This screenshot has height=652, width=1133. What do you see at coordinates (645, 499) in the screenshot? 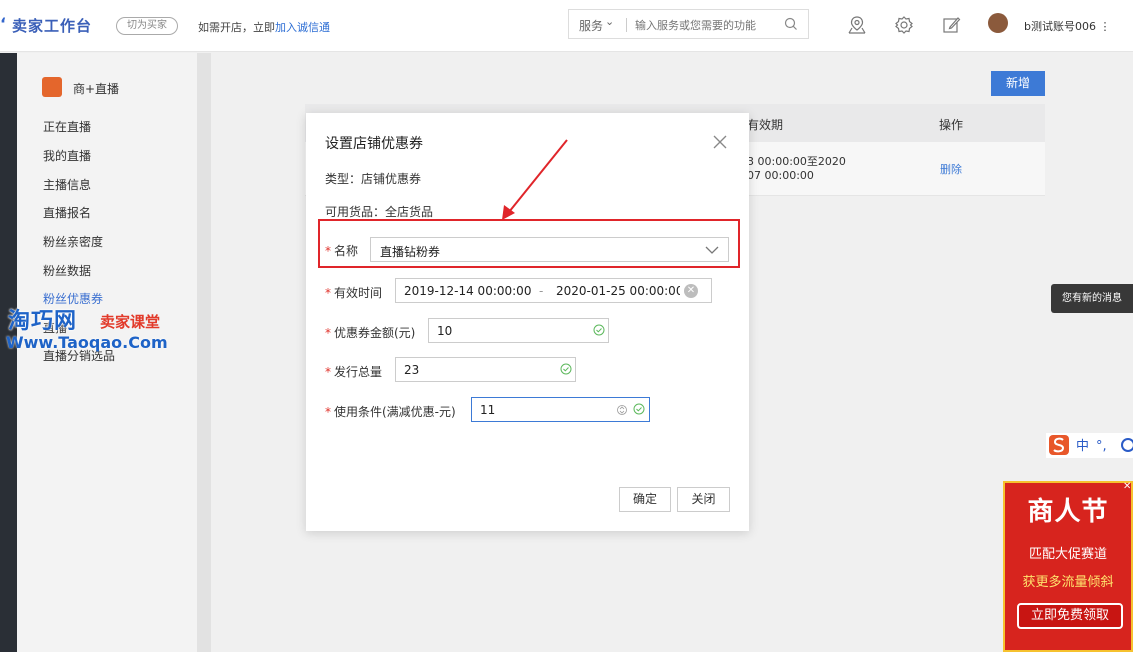
I see `confirm-button: 确定` at bounding box center [645, 499].